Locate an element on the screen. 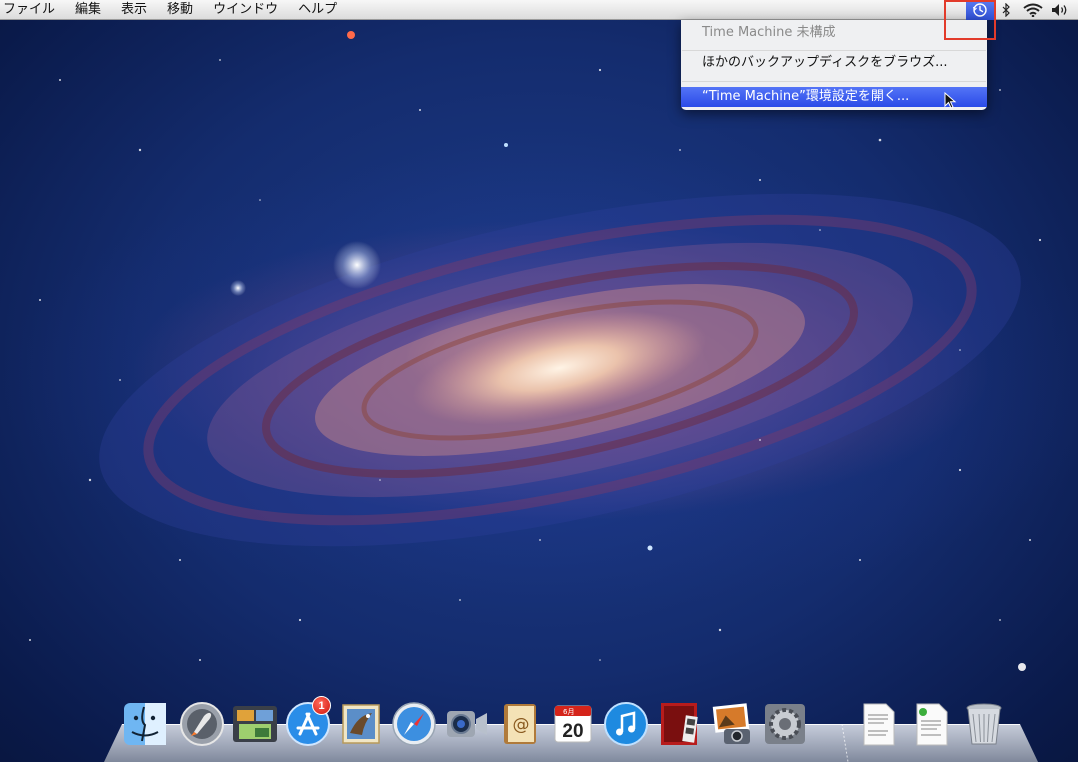 The height and width of the screenshot is (762, 1078). launchpad-icon is located at coordinates (202, 724).